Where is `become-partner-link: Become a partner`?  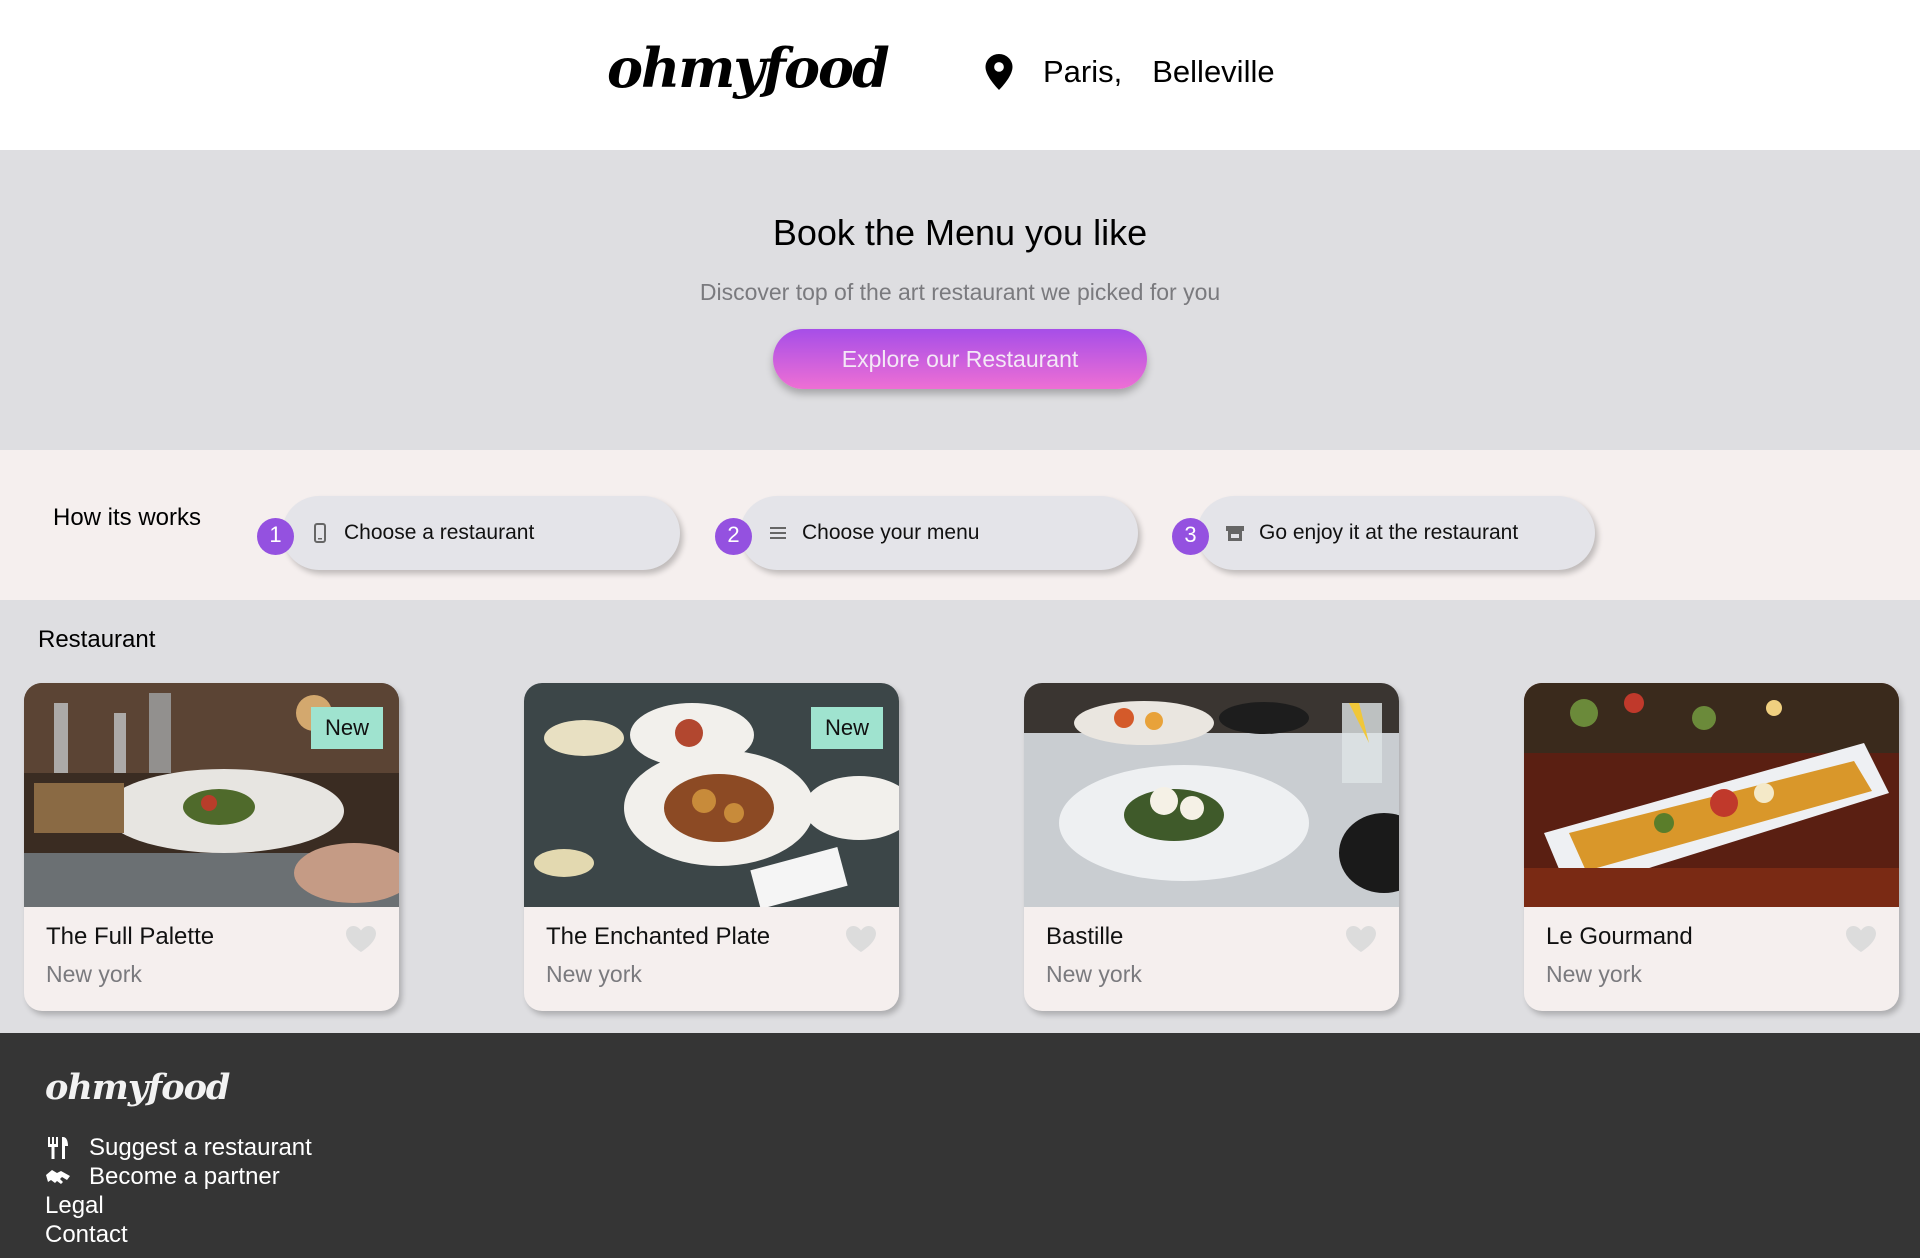
become-partner-link: Become a partner is located at coordinates (178, 1176).